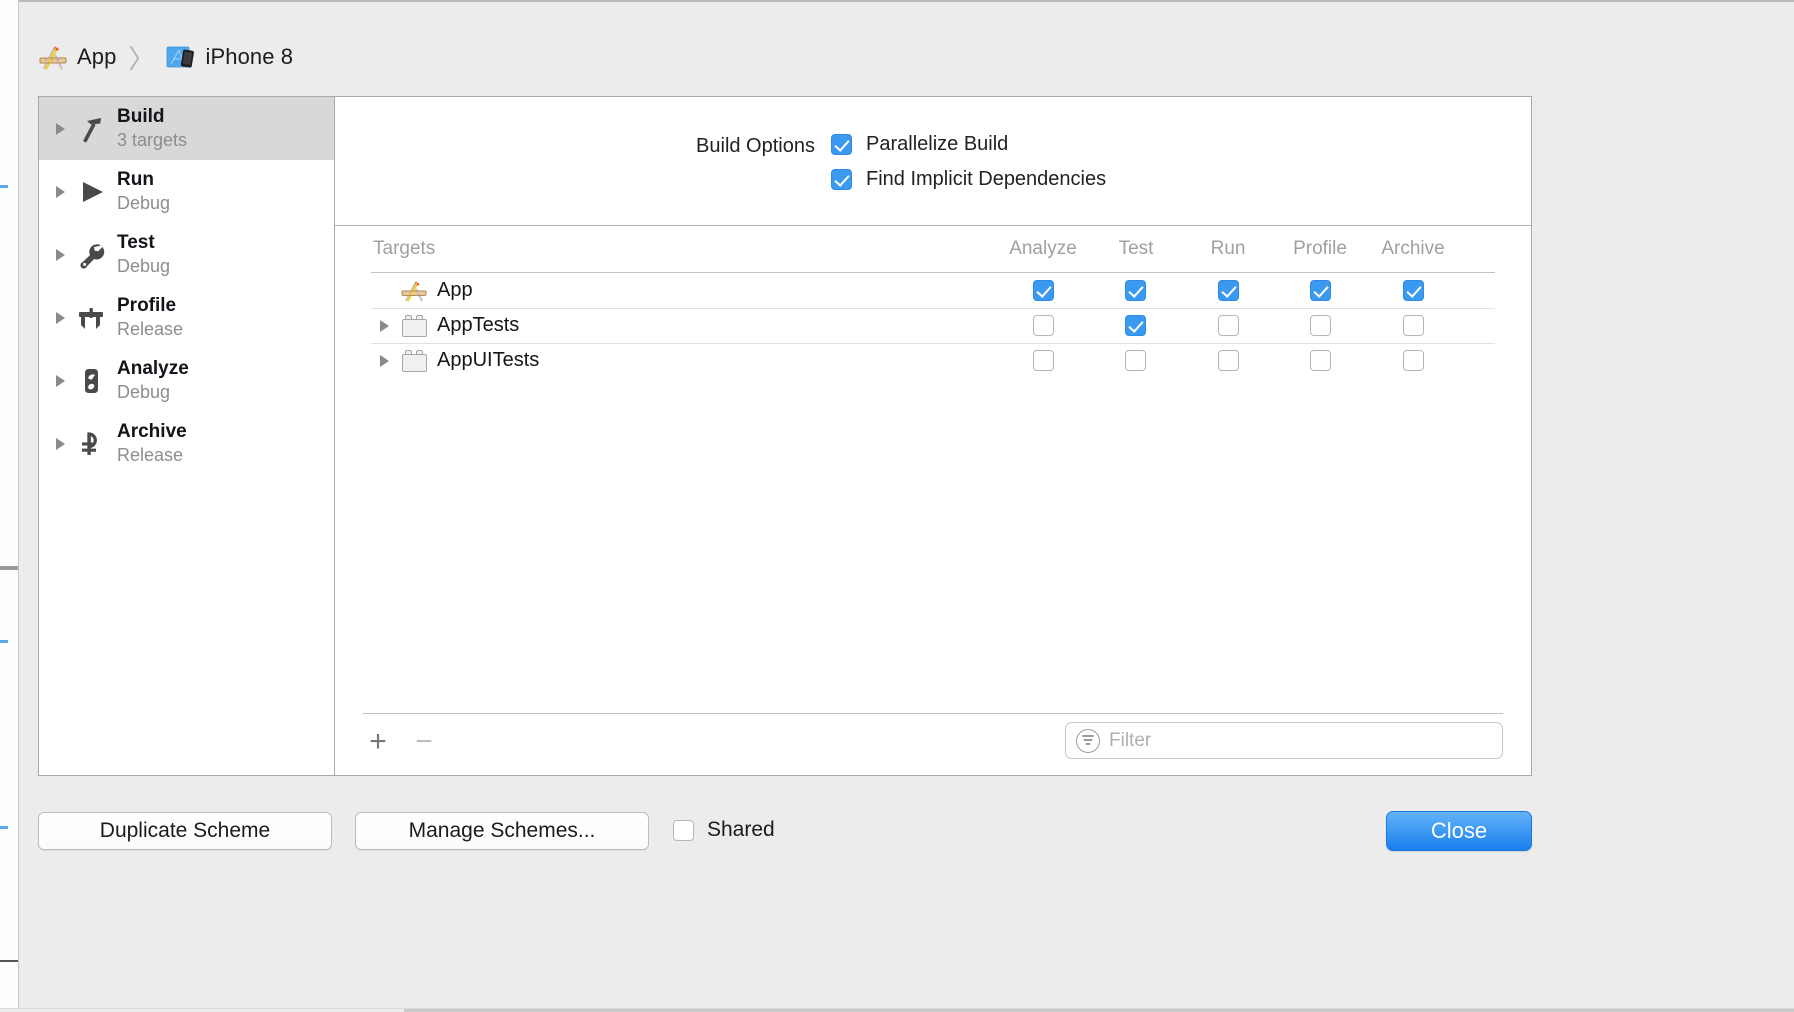  Describe the element at coordinates (841, 144) in the screenshot. I see `parallelize-build-checkbox` at that location.